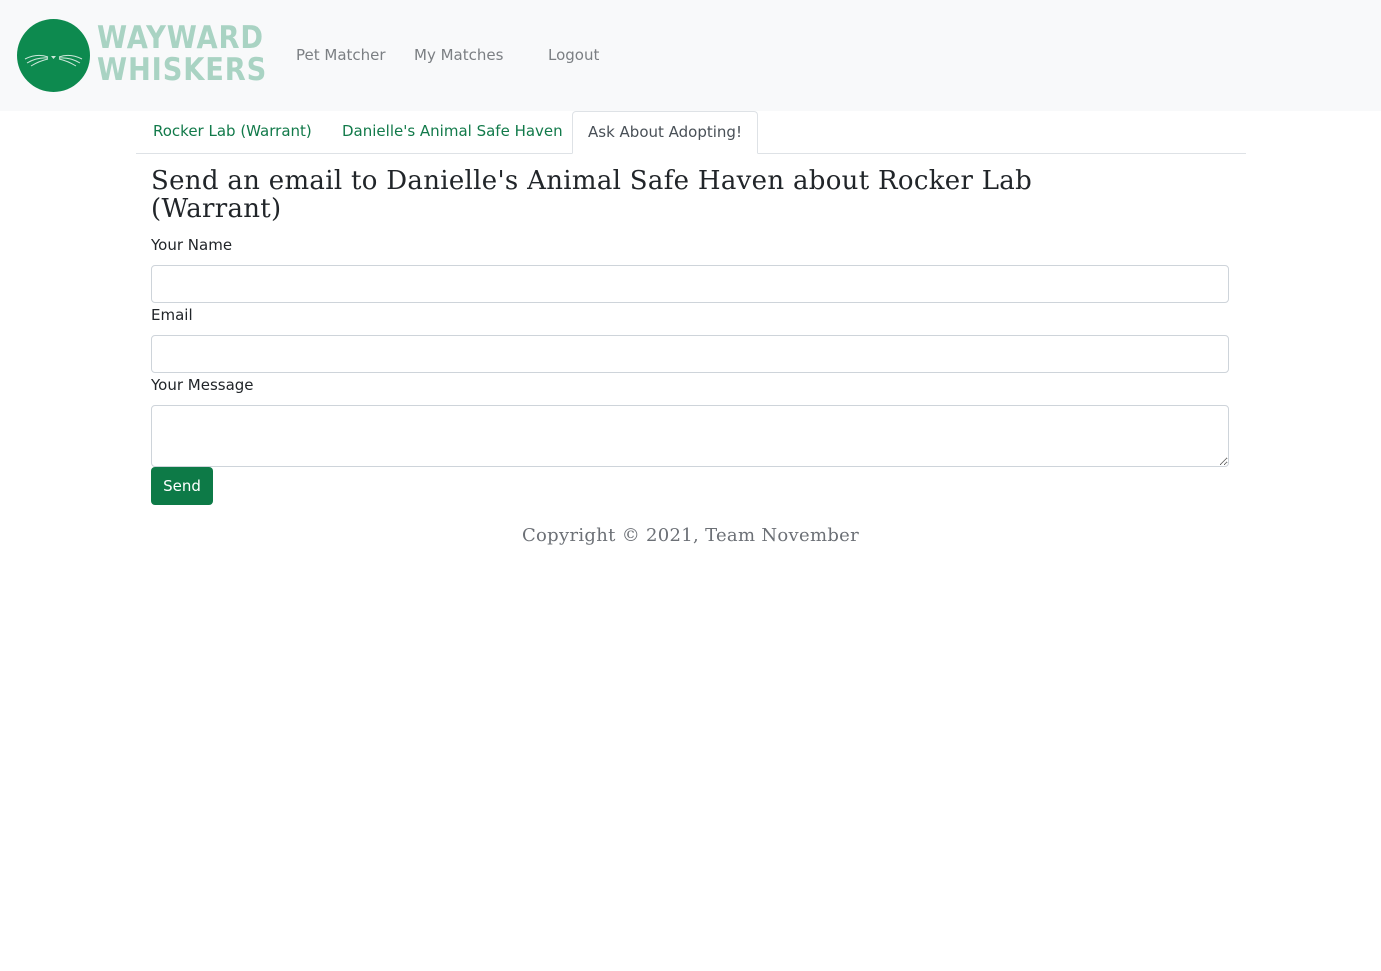  Describe the element at coordinates (690, 284) in the screenshot. I see `name-input` at that location.